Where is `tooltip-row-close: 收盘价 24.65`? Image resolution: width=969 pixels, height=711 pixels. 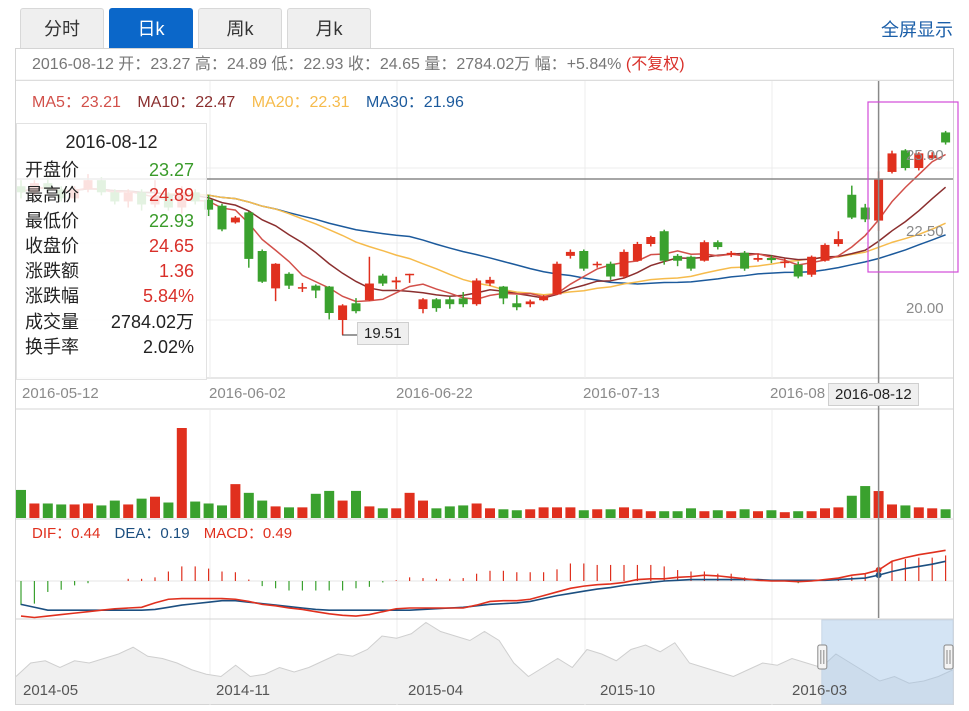
tooltip-row-close: 收盘价 24.65 is located at coordinates (111, 246).